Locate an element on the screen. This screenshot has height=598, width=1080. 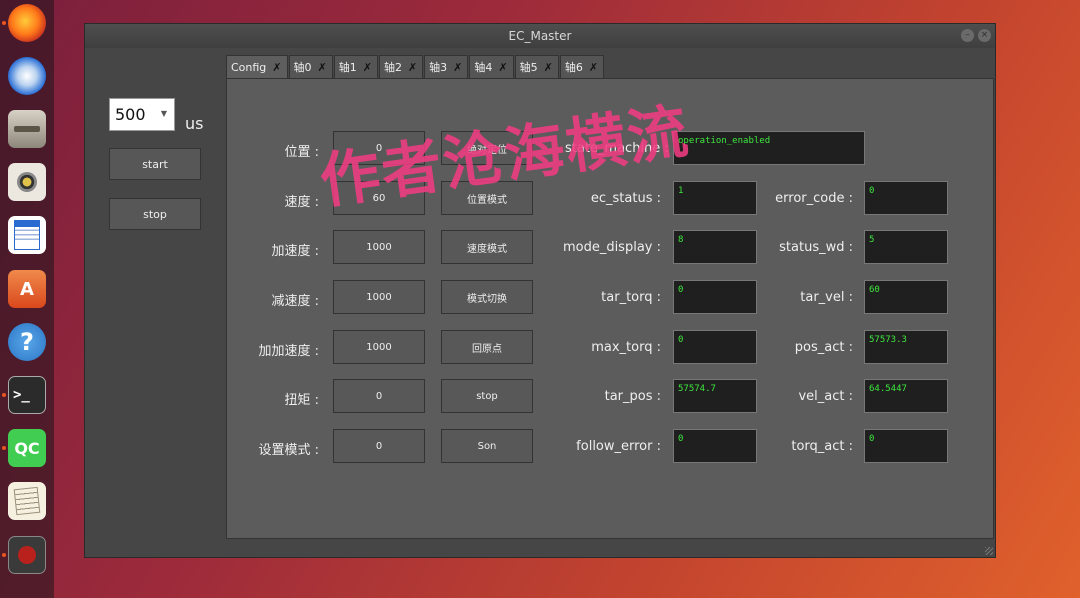
help-icon: ? is located at coordinates (27, 342).